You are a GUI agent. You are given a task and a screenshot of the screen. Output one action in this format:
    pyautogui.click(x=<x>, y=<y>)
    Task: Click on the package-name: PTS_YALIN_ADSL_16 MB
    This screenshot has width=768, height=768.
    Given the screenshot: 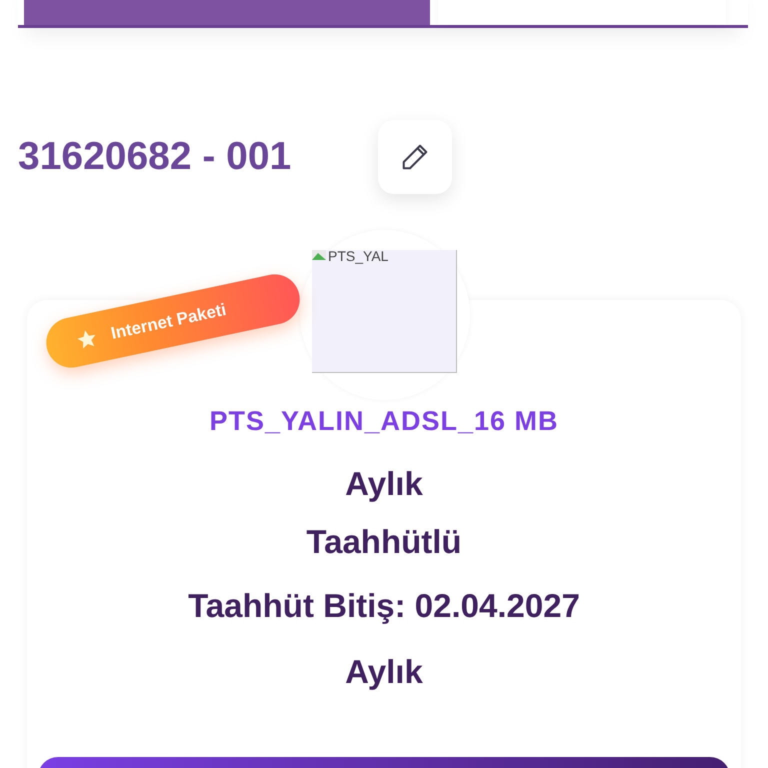 What is the action you would take?
    pyautogui.click(x=384, y=421)
    